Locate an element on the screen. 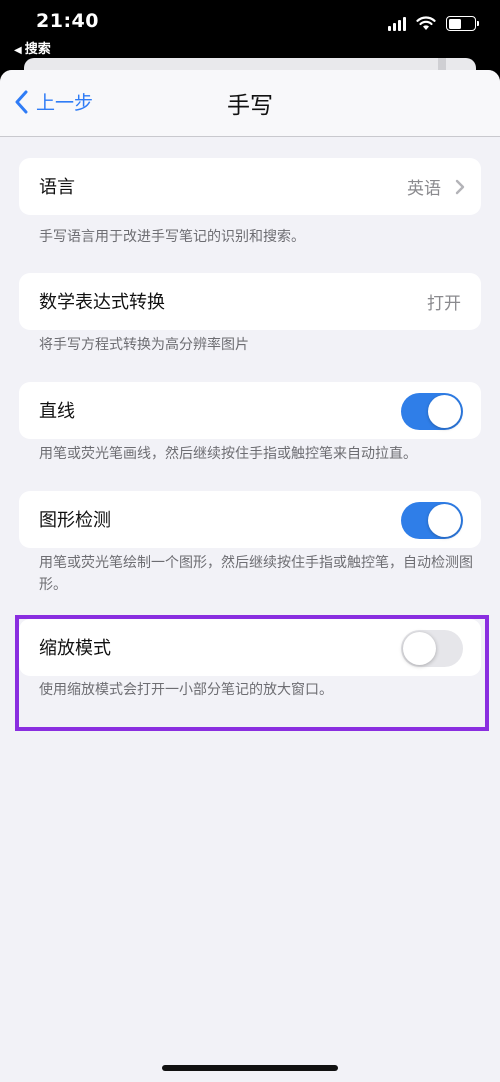 Image resolution: width=500 pixels, height=1082 pixels. shape-detection-toggle is located at coordinates (432, 520).